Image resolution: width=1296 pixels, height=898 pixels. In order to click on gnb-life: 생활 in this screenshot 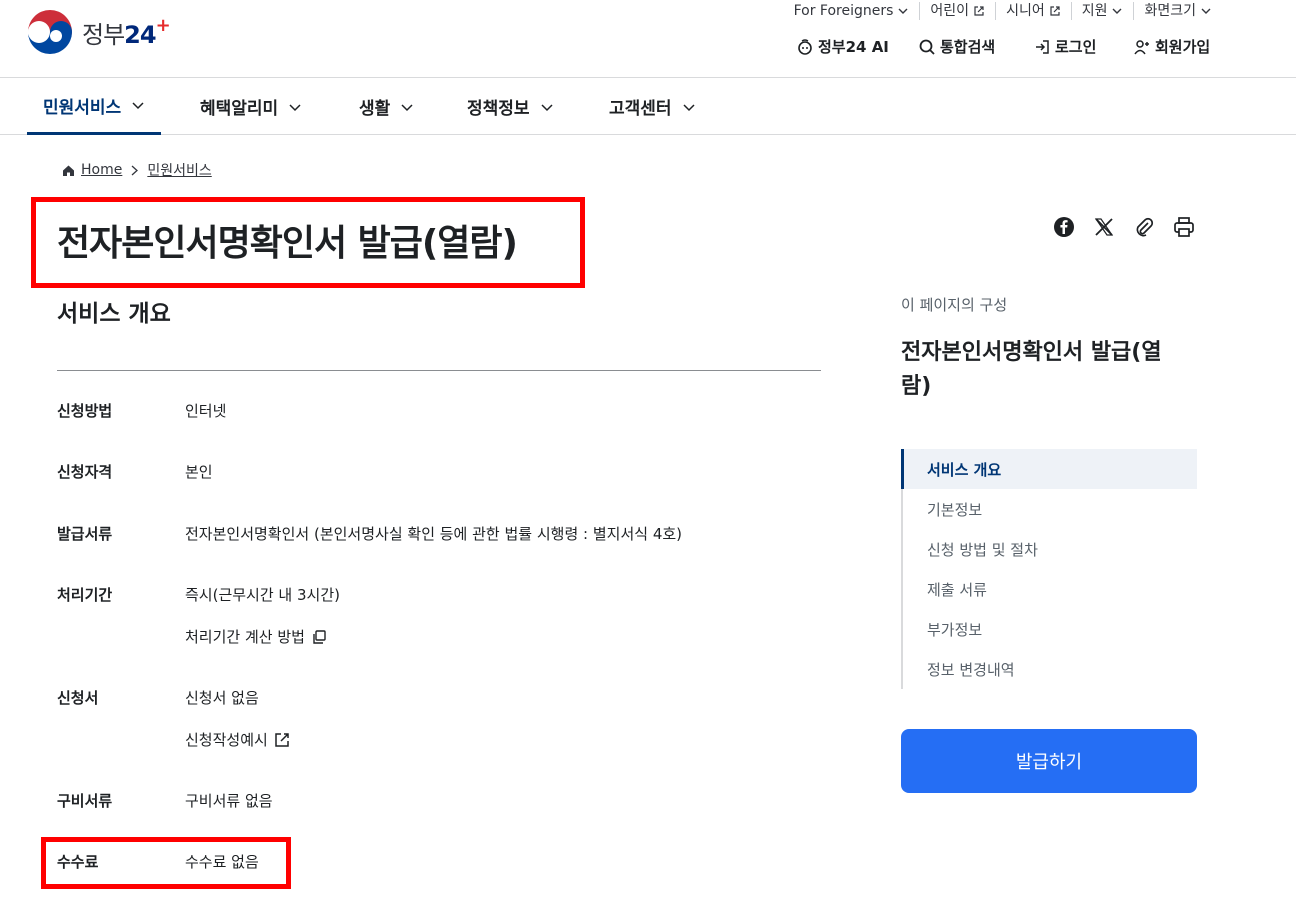, I will do `click(386, 106)`.